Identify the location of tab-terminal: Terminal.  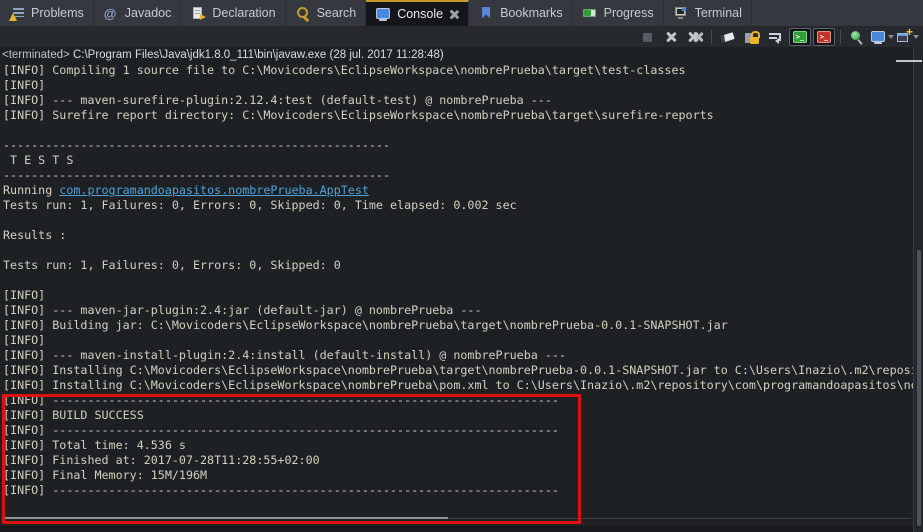
(708, 13).